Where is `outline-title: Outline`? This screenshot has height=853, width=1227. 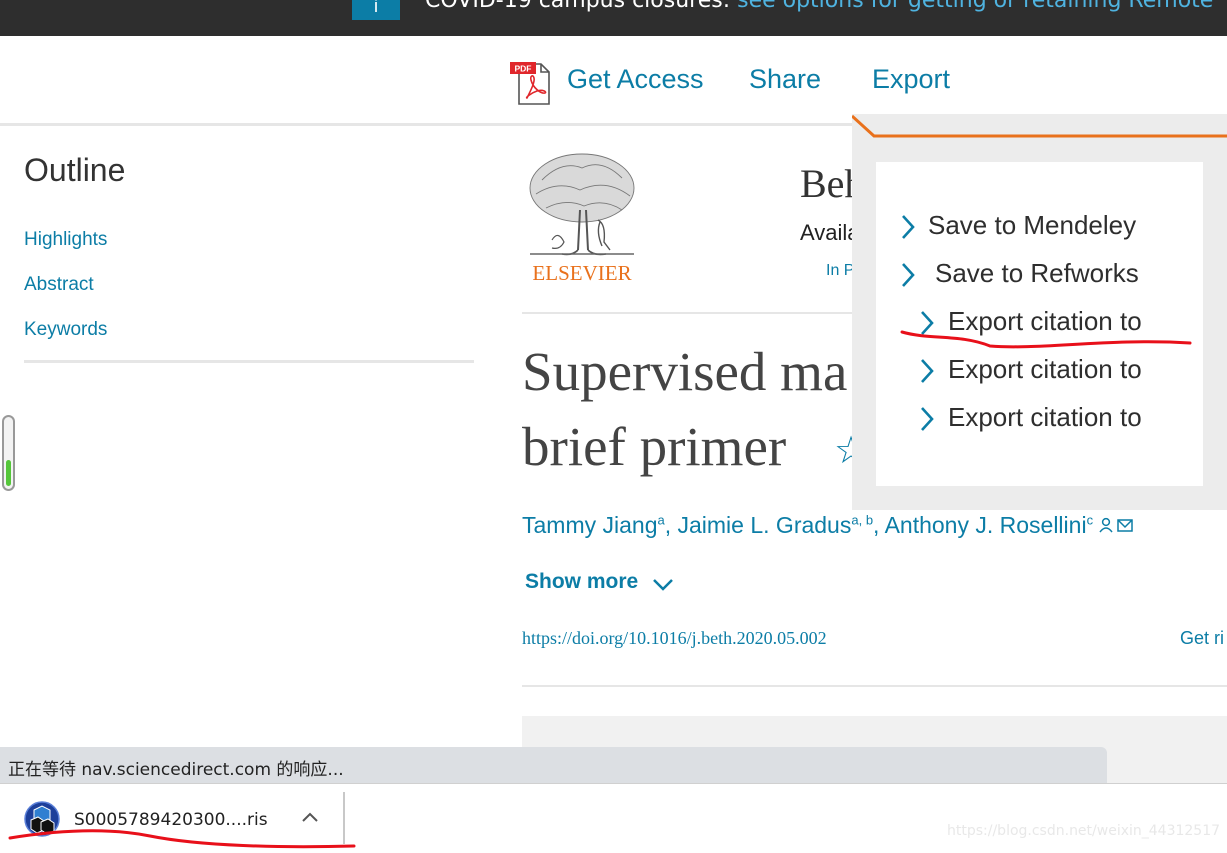
outline-title: Outline is located at coordinates (75, 170).